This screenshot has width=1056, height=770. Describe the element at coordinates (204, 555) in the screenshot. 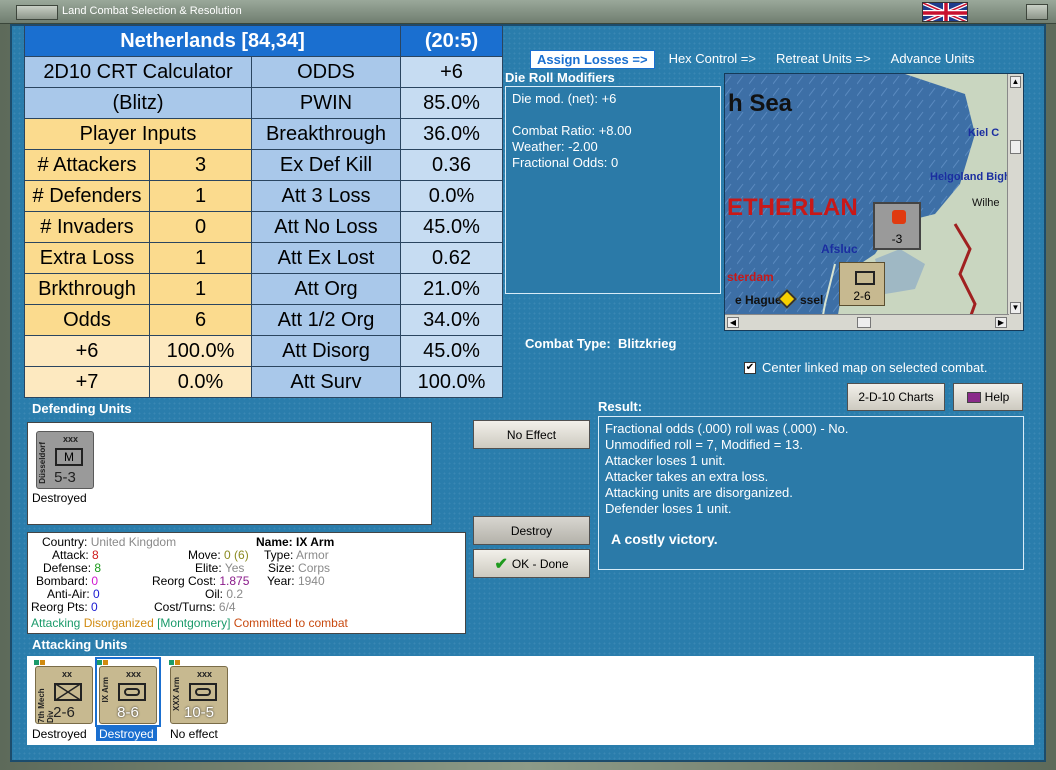

I see `info-label: Move:` at that location.